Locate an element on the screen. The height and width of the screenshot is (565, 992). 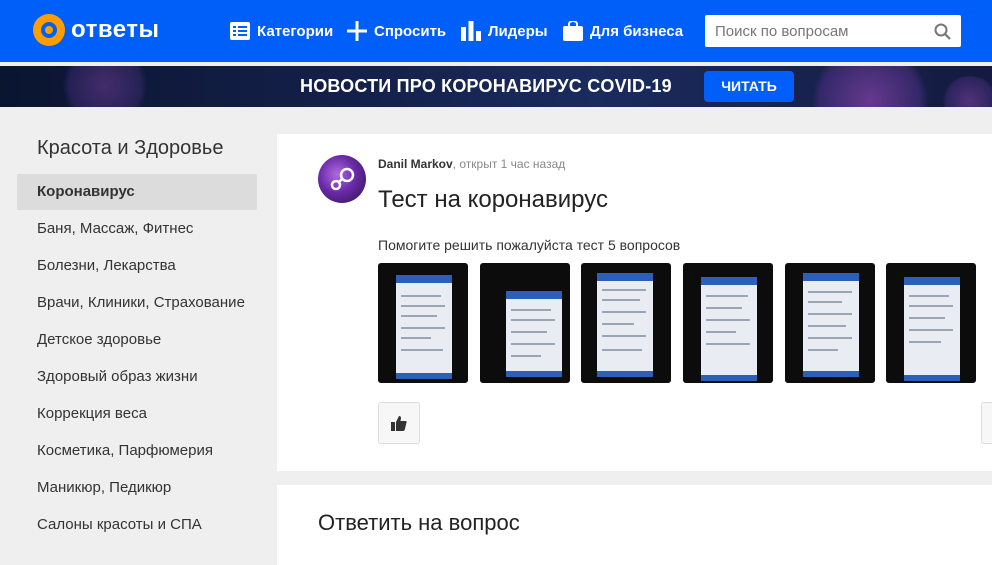
sidebar-item-weight: Коррекция веса is located at coordinates (137, 414).